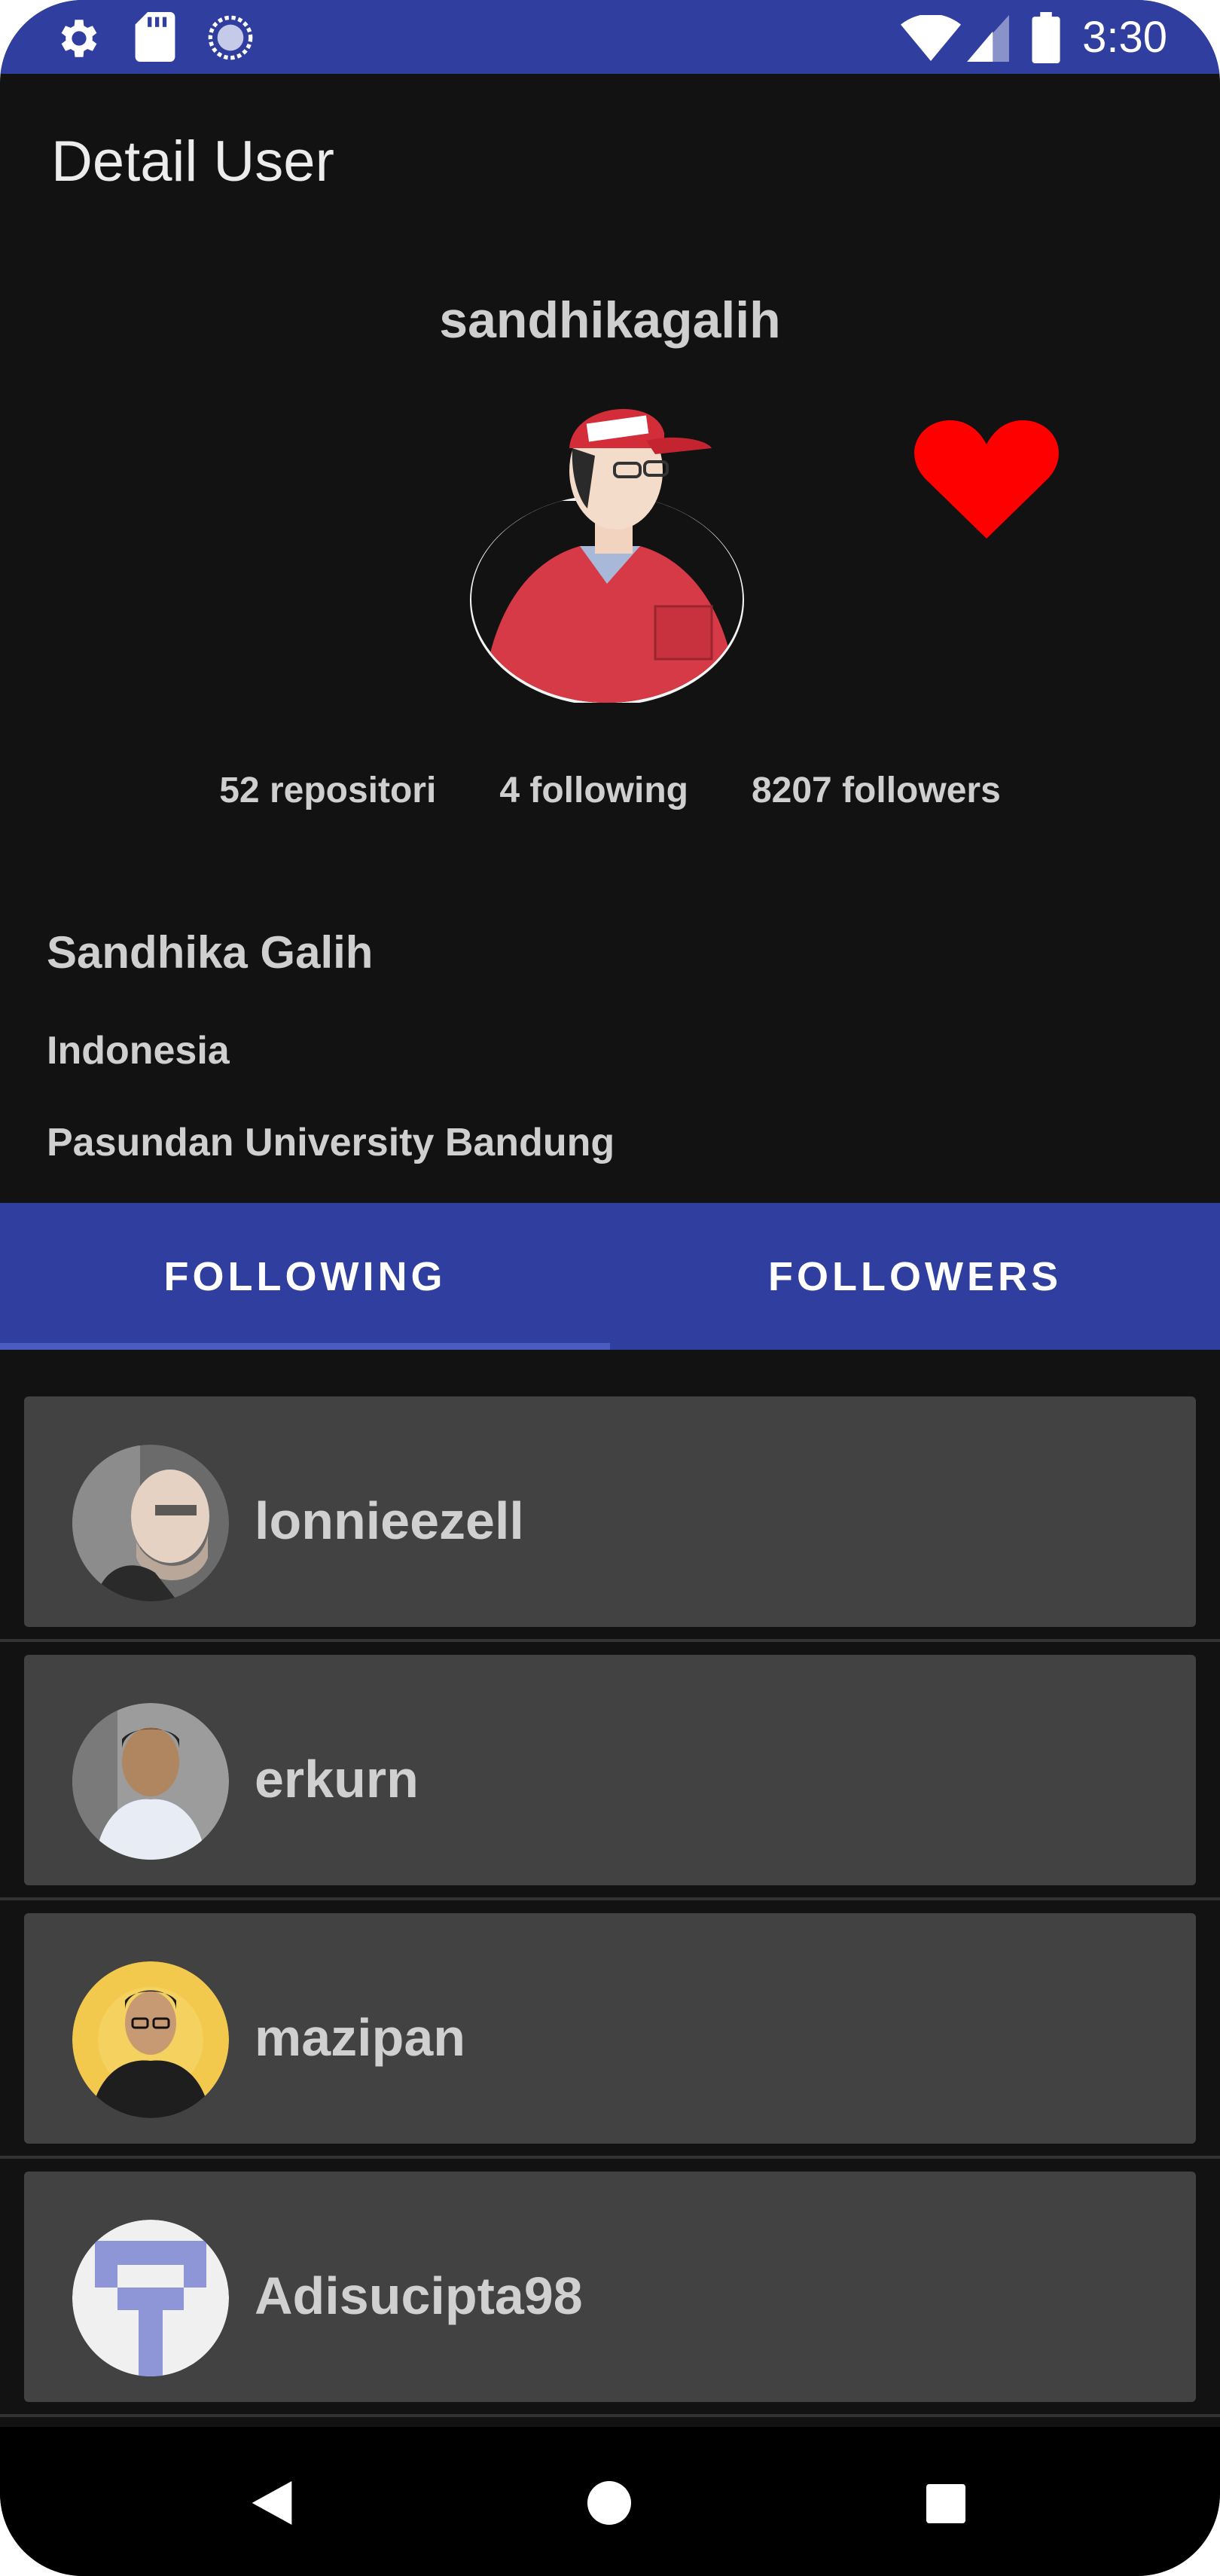 The image size is (1220, 2576). Describe the element at coordinates (305, 1276) in the screenshot. I see `tab-following: FOLLOWING` at that location.